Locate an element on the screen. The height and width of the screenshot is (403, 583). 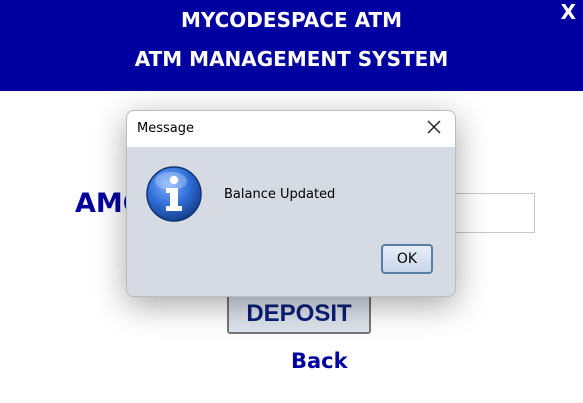
ok-button: OK is located at coordinates (407, 259).